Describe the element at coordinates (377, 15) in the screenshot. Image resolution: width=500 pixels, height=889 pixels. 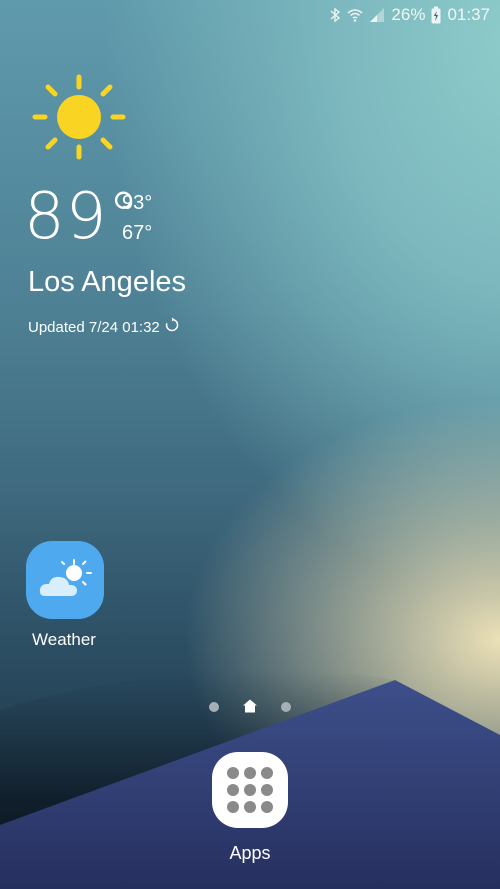
I see `signal-icon` at that location.